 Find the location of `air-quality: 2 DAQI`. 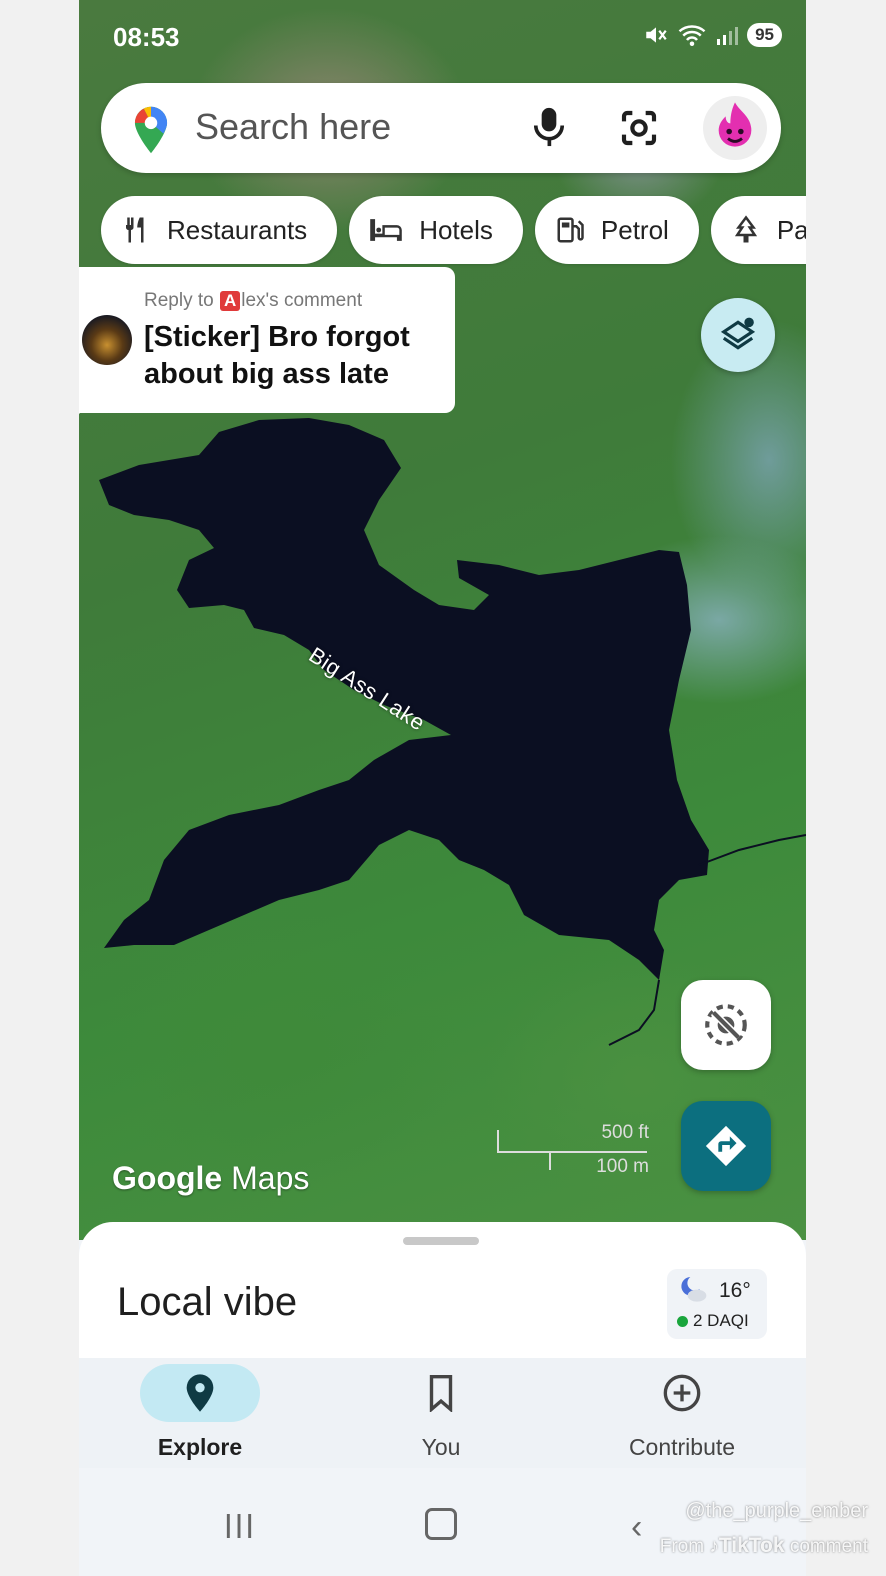

air-quality: 2 DAQI is located at coordinates (713, 1321).